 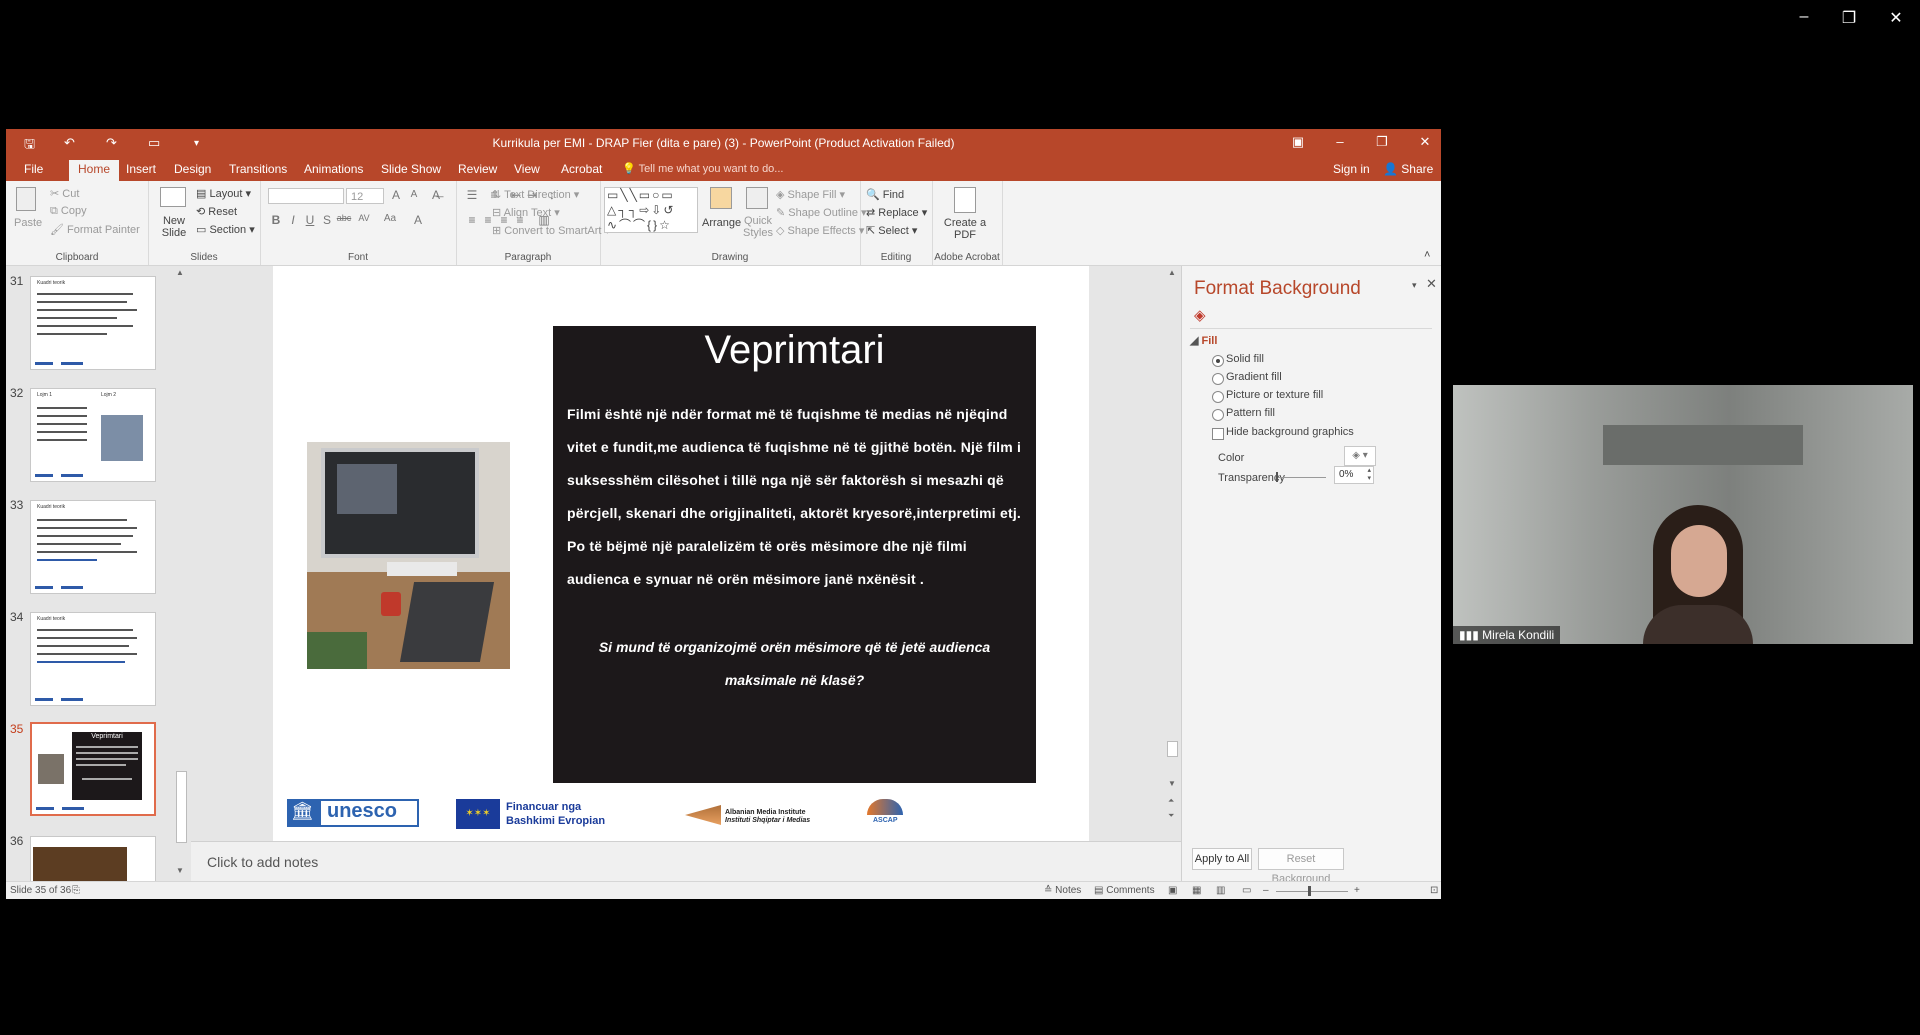 What do you see at coordinates (1171, 801) in the screenshot?
I see `prev-slide-icon: ⏶` at bounding box center [1171, 801].